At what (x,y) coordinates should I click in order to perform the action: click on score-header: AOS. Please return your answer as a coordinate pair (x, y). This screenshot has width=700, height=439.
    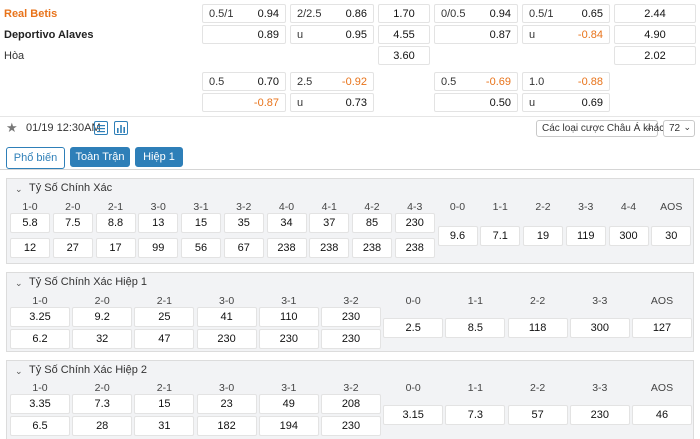
    Looking at the image, I should click on (671, 207).